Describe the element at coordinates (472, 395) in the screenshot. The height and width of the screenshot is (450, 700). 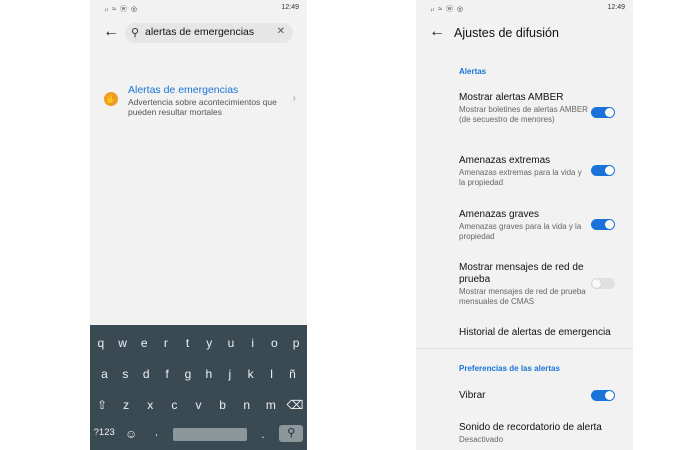
I see `setting-title: Vibrar` at that location.